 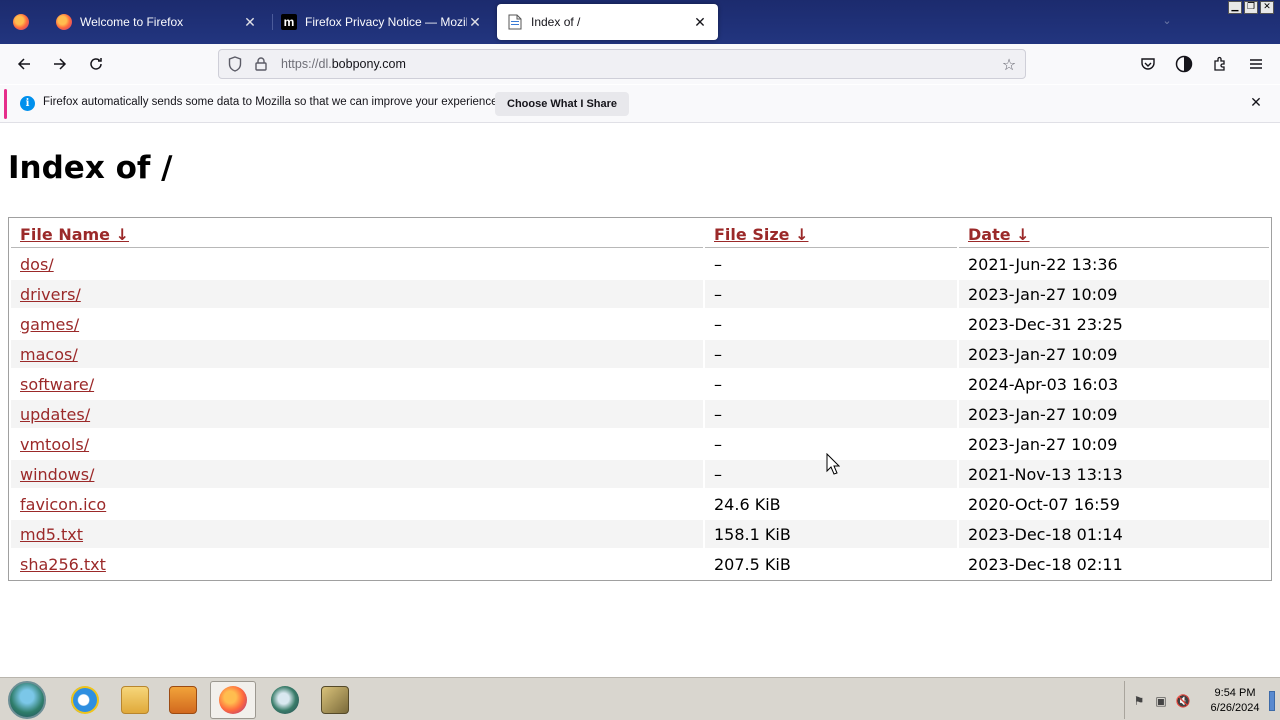 I want to click on date-cell: 2023-Dec-31 23:25, so click(x=1045, y=324).